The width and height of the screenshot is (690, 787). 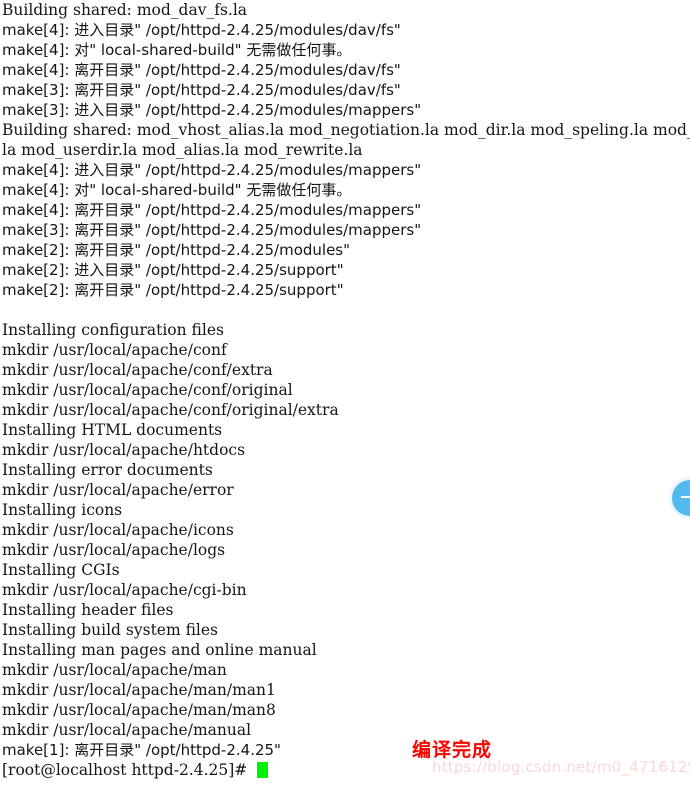 I want to click on terminal-line: Installing HTML documents, so click(x=112, y=430).